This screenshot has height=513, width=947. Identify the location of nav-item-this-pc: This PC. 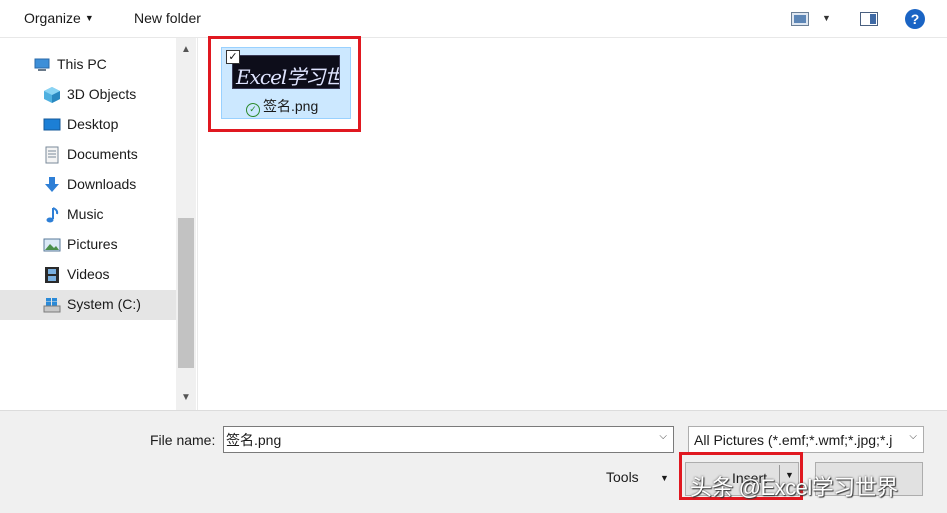
(88, 65).